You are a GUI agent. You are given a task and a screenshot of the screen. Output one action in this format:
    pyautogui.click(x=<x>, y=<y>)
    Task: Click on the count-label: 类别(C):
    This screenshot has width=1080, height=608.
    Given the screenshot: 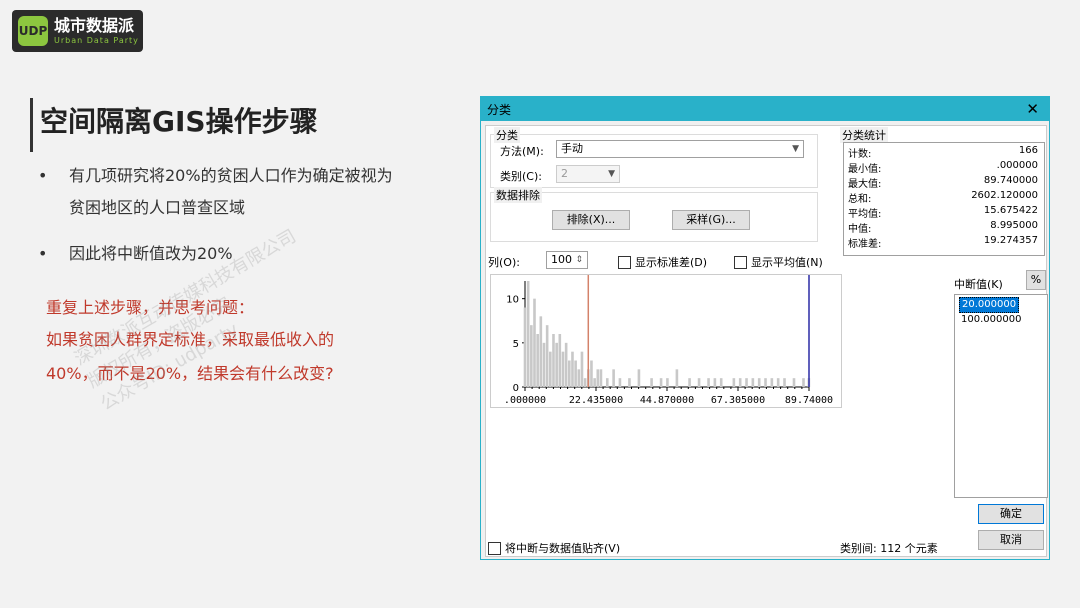 What is the action you would take?
    pyautogui.click(x=521, y=176)
    